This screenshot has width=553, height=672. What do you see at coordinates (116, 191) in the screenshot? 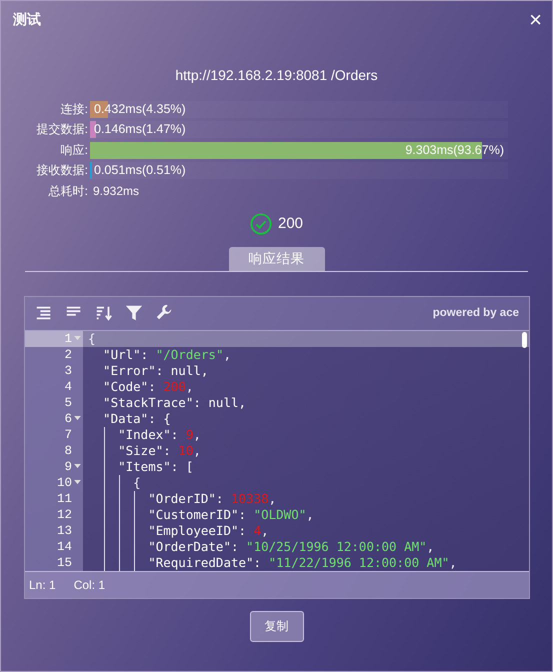
I see `total-value: 9.932ms` at bounding box center [116, 191].